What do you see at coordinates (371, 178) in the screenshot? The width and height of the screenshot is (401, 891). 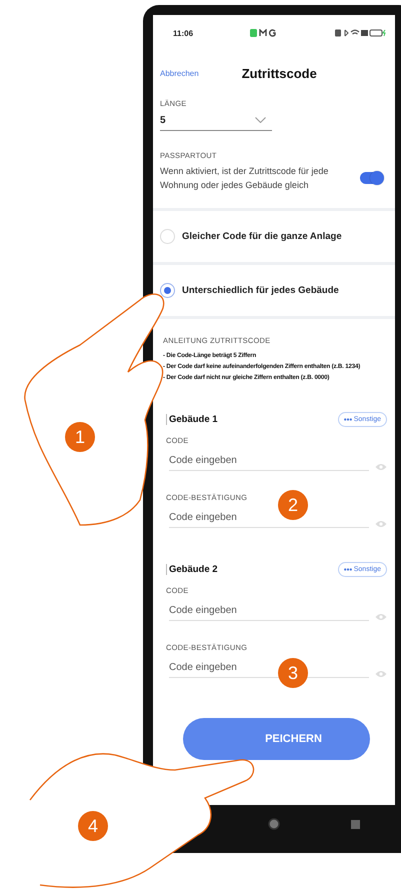 I see `passpartout-toggle` at bounding box center [371, 178].